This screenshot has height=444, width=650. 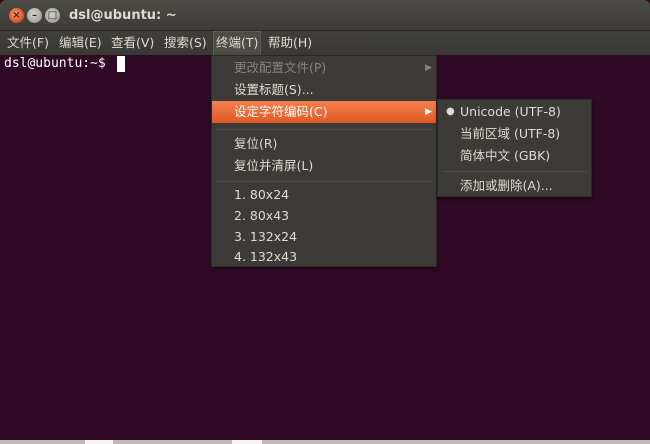 I want to click on minimize-window-button: –, so click(x=34, y=15).